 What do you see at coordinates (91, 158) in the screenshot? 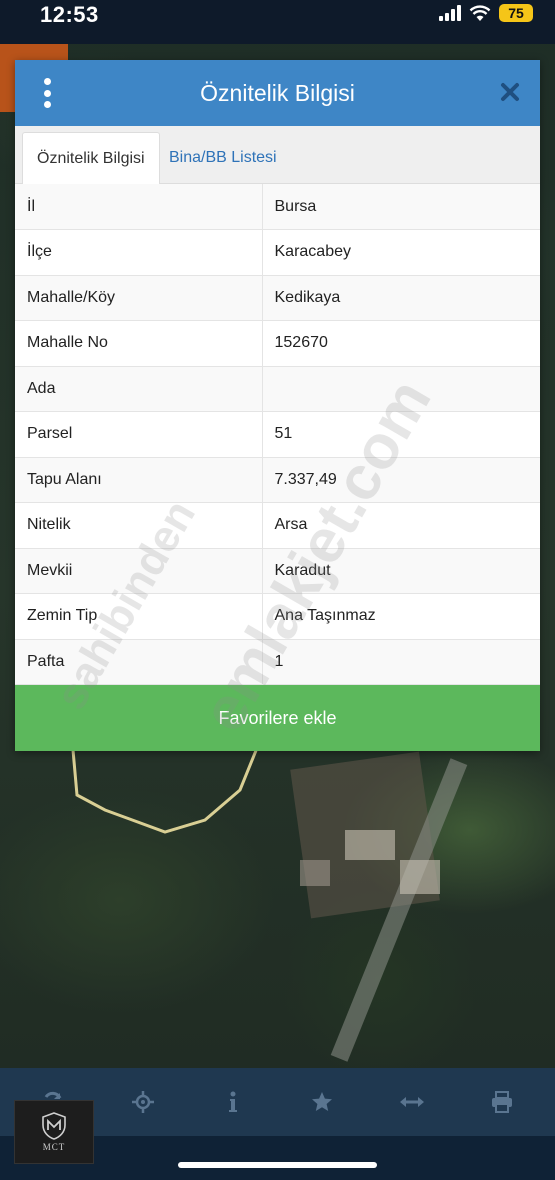
I see `tab-attribute-info: Öznitelik Bilgisi` at bounding box center [91, 158].